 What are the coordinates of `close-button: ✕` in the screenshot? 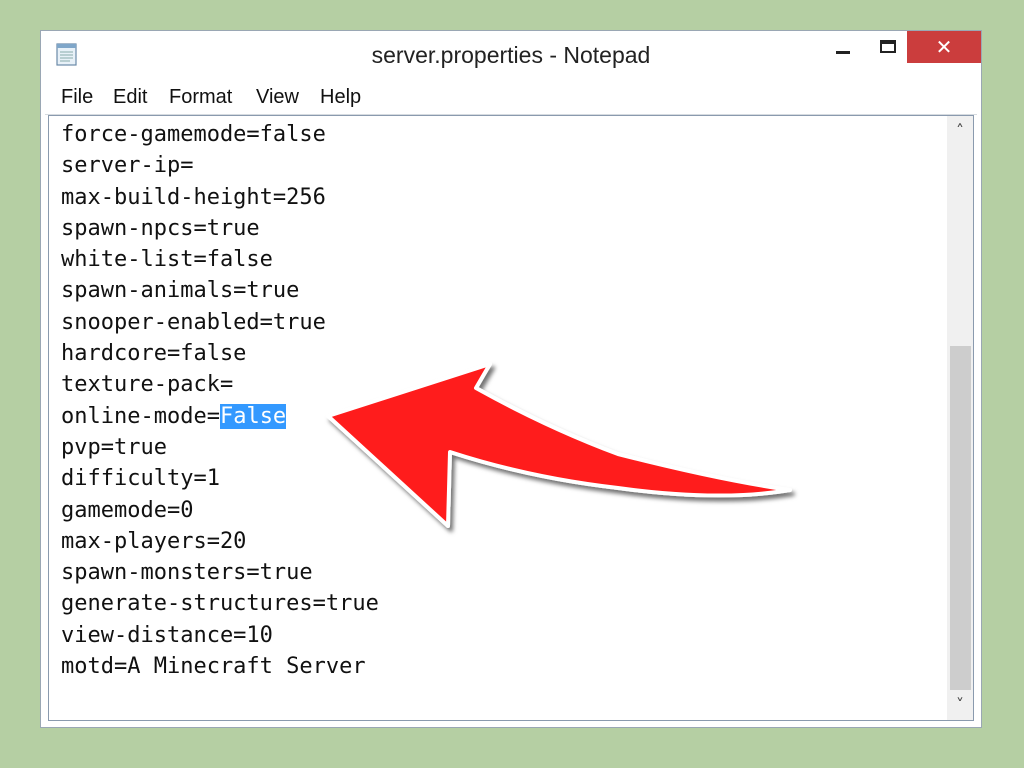 It's located at (944, 47).